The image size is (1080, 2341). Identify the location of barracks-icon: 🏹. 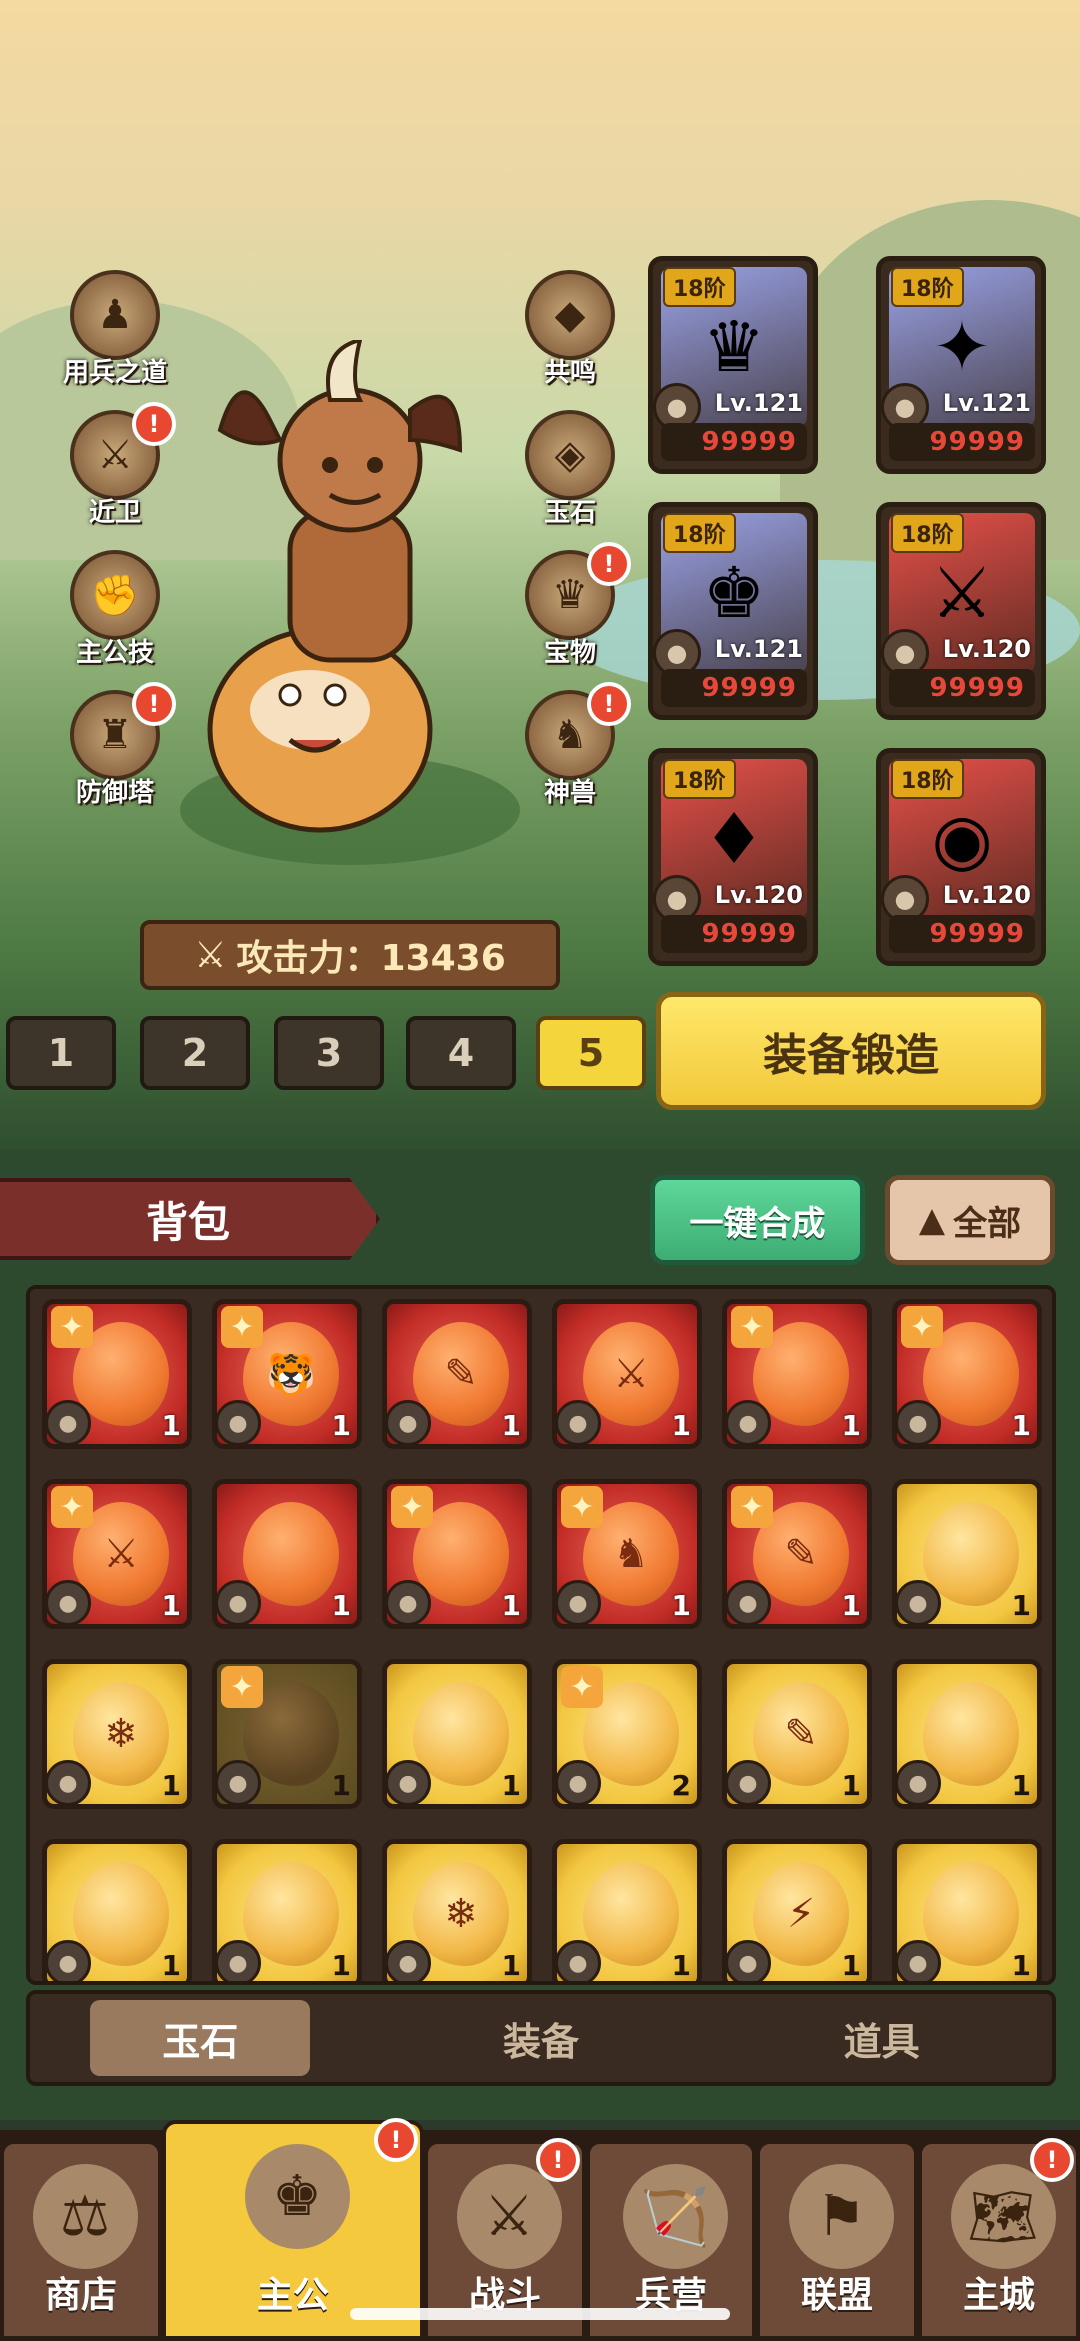
(675, 2216).